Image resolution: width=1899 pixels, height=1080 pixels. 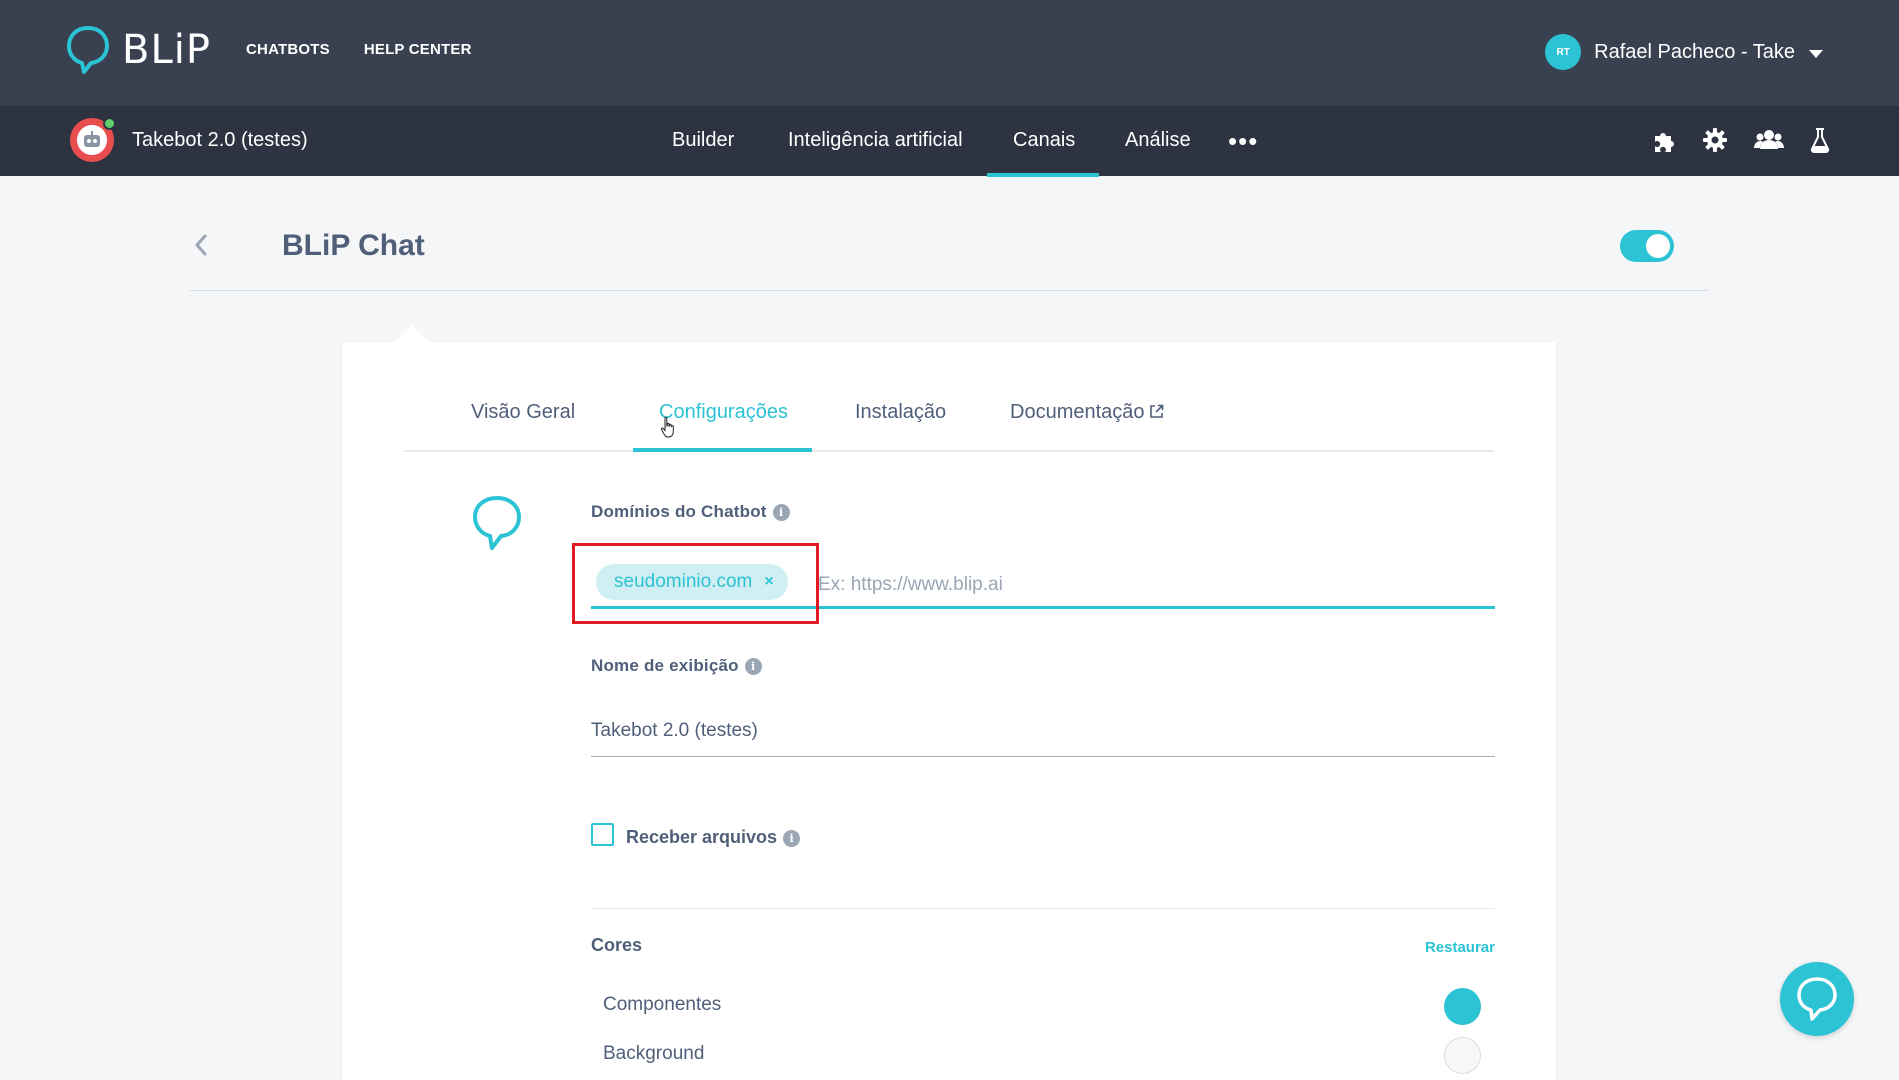 I want to click on nav-help-center: HELP CENTER, so click(x=418, y=49).